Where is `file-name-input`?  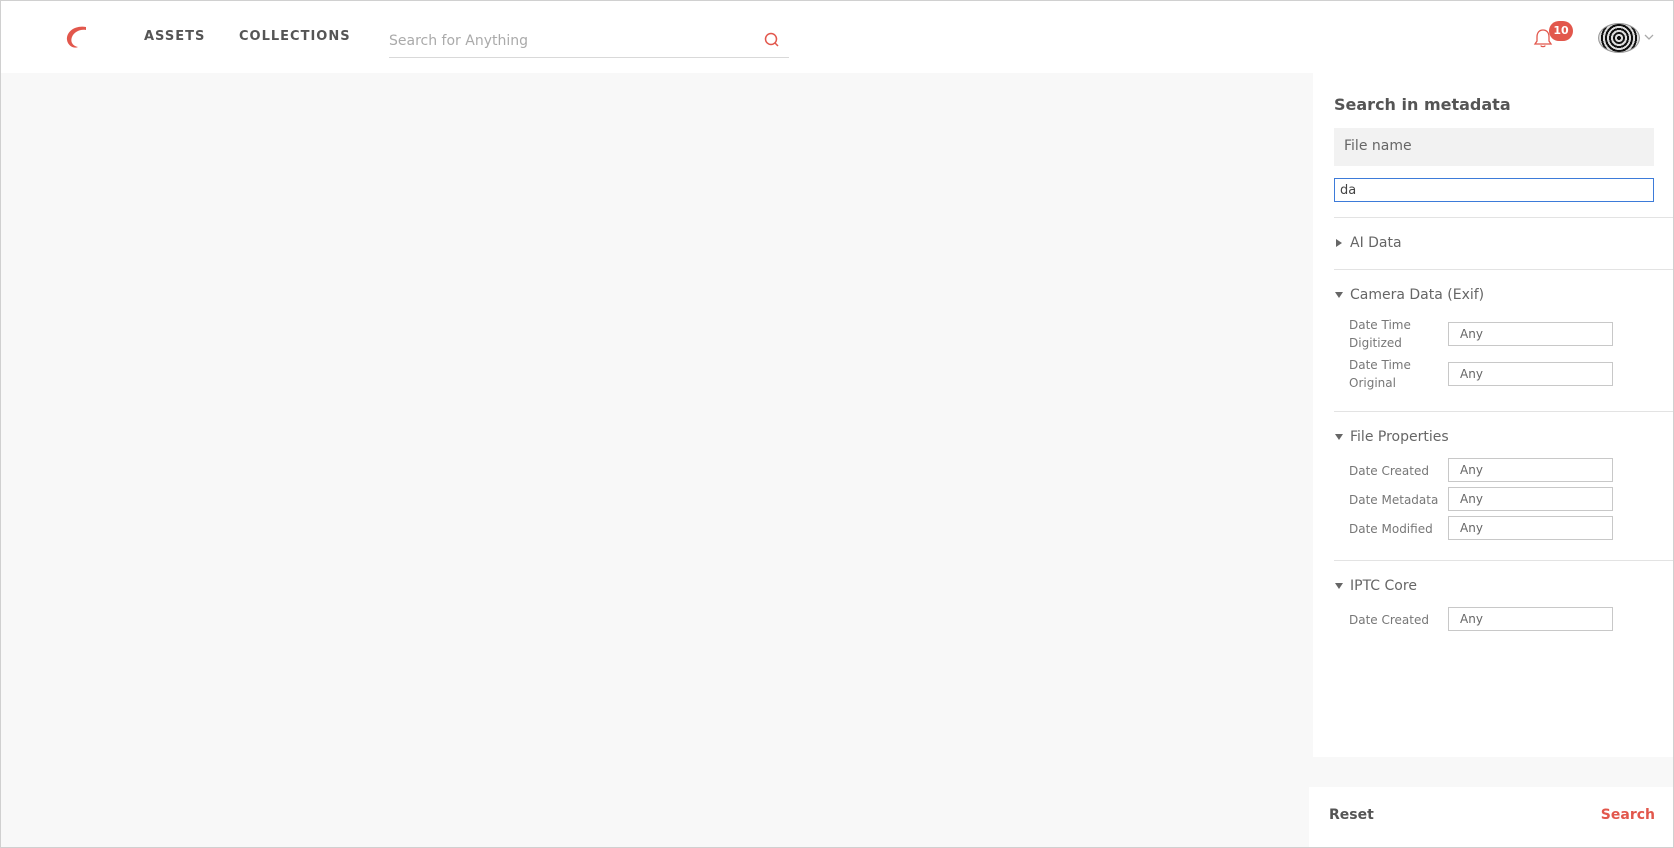
file-name-input is located at coordinates (1494, 190).